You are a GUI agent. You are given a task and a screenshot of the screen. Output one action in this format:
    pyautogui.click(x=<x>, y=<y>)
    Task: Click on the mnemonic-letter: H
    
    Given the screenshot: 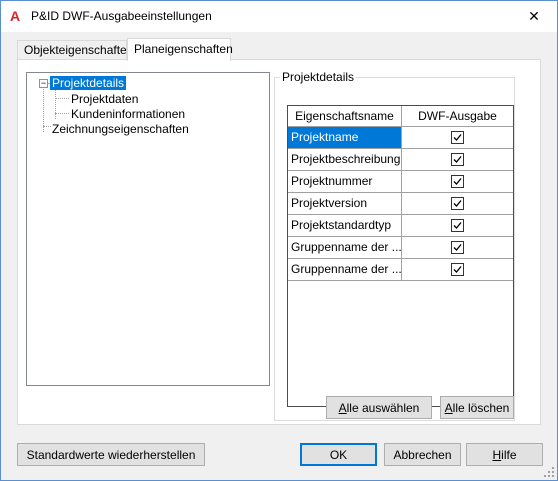 What is the action you would take?
    pyautogui.click(x=497, y=454)
    